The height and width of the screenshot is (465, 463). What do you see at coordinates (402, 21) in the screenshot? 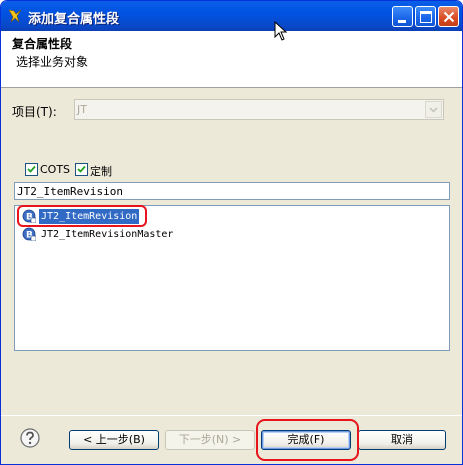
I see `minimize-icon` at bounding box center [402, 21].